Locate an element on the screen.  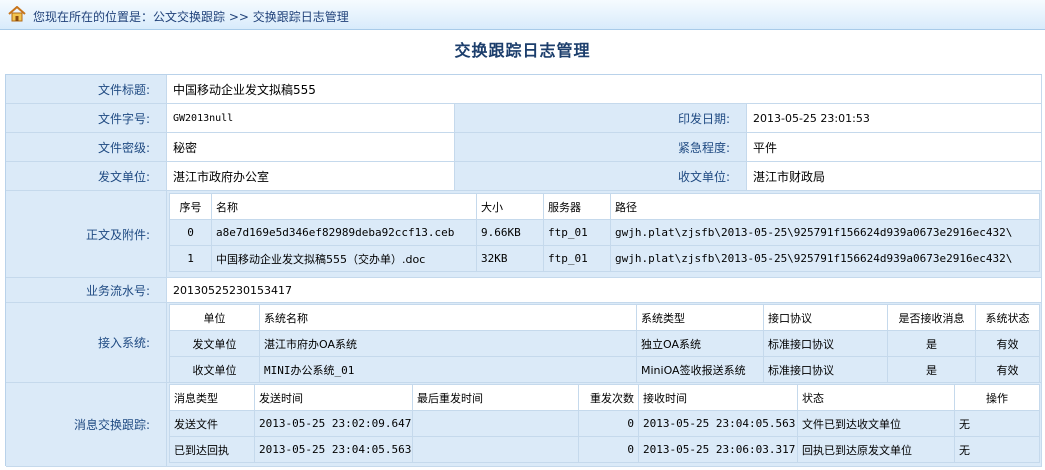
msg-header-send-time: 发送时间 is located at coordinates (333, 397).